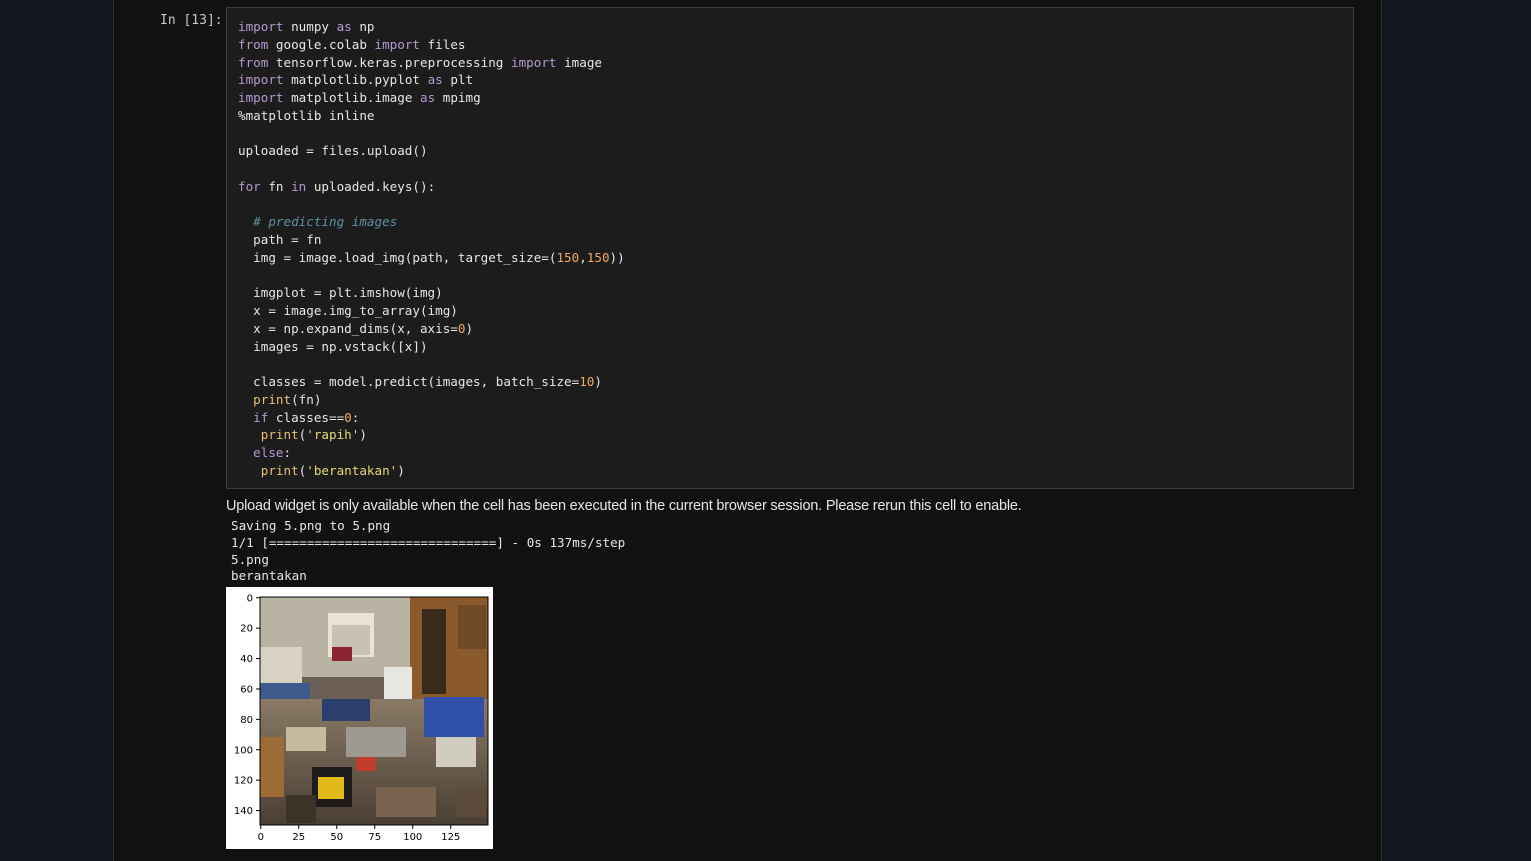  I want to click on code-line: x = image.img_to_array(img), so click(348, 310).